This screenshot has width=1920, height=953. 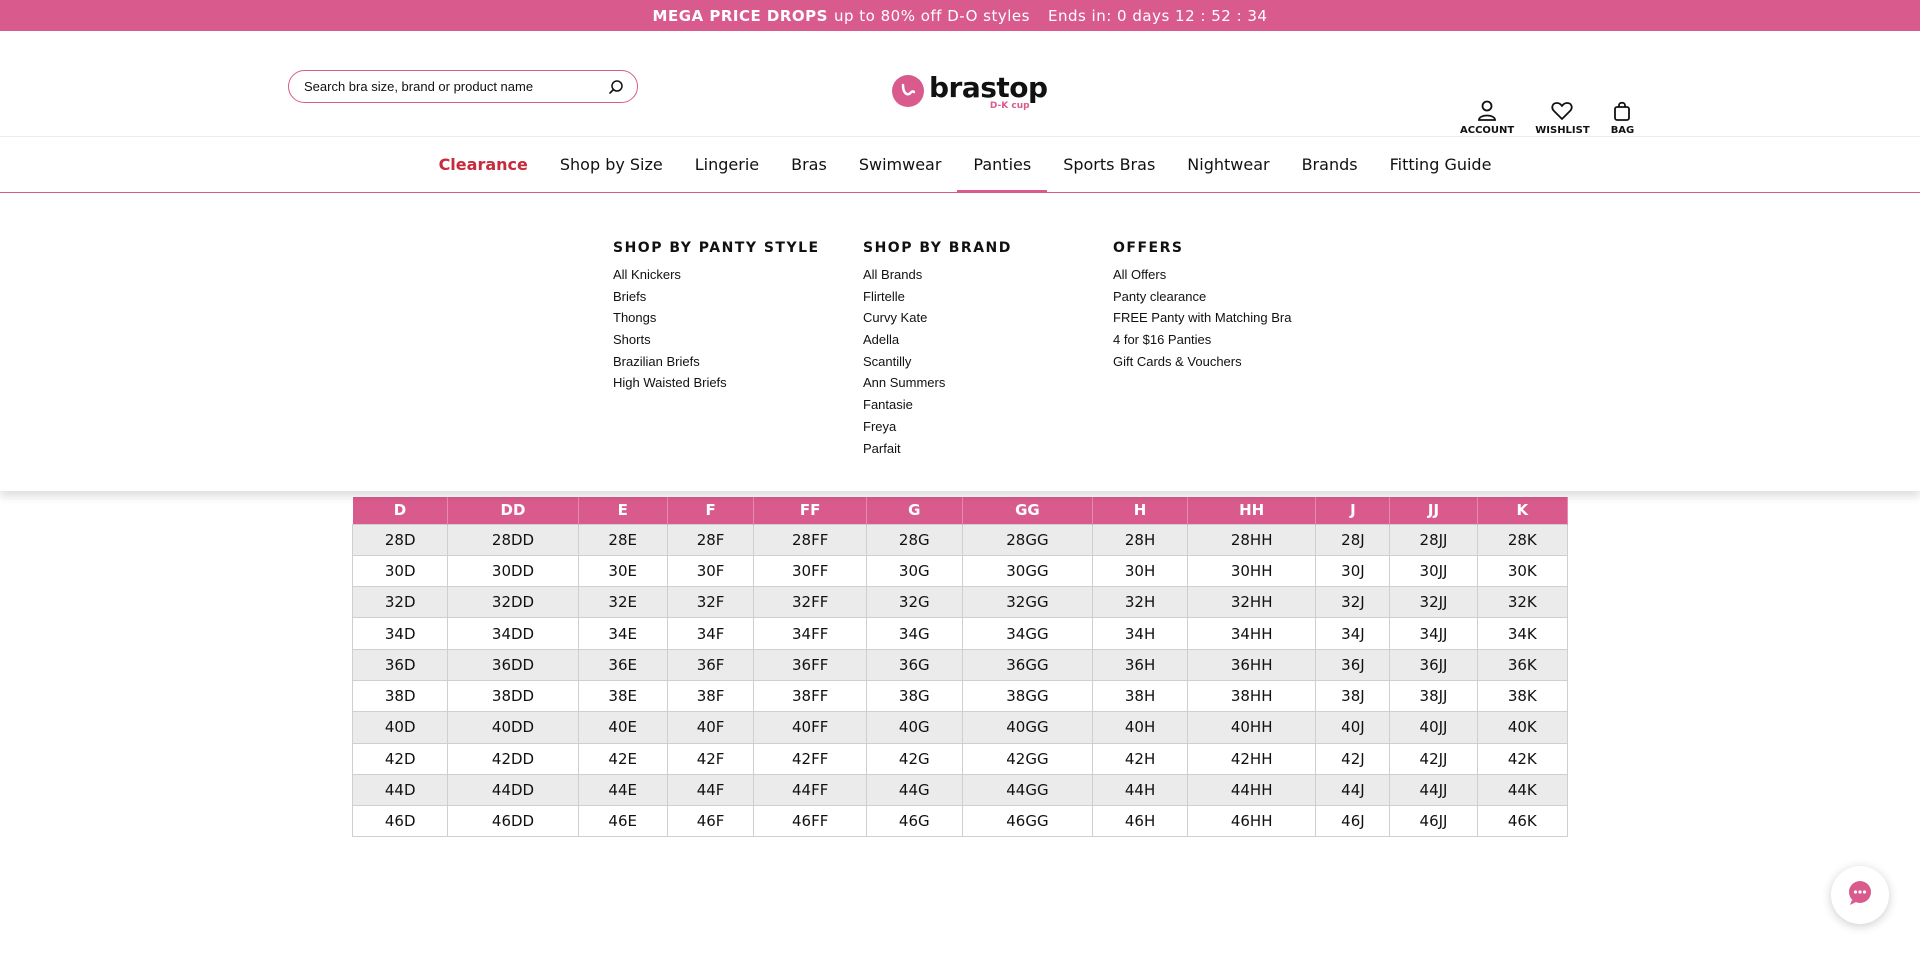 I want to click on size-cell: 30FF, so click(x=810, y=571).